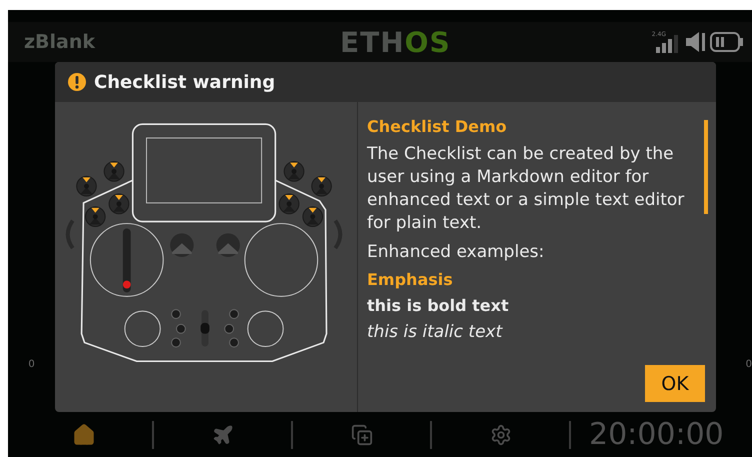 The width and height of the screenshot is (752, 457). I want to click on logo: ETHOS, so click(395, 42).